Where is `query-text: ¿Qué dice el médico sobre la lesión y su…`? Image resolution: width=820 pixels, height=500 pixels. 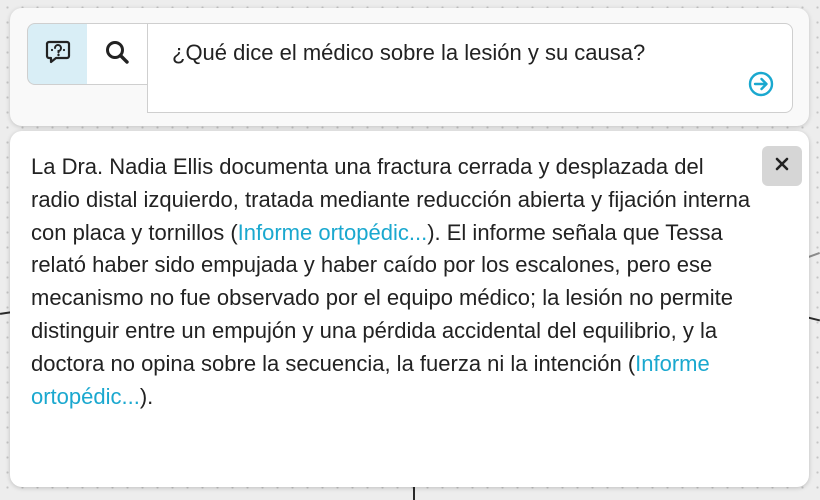 query-text: ¿Qué dice el médico sobre la lesión y su… is located at coordinates (452, 52).